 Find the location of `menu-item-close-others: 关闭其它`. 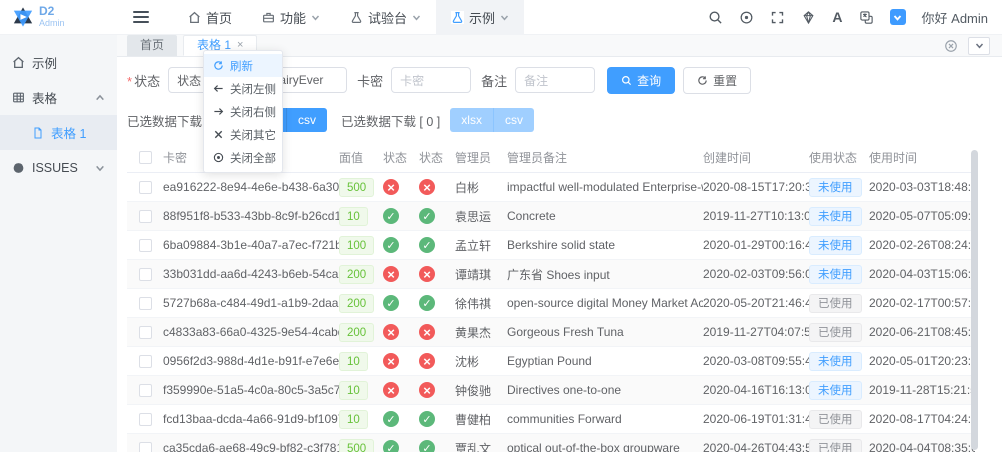

menu-item-close-others: 关闭其它 is located at coordinates (243, 134).